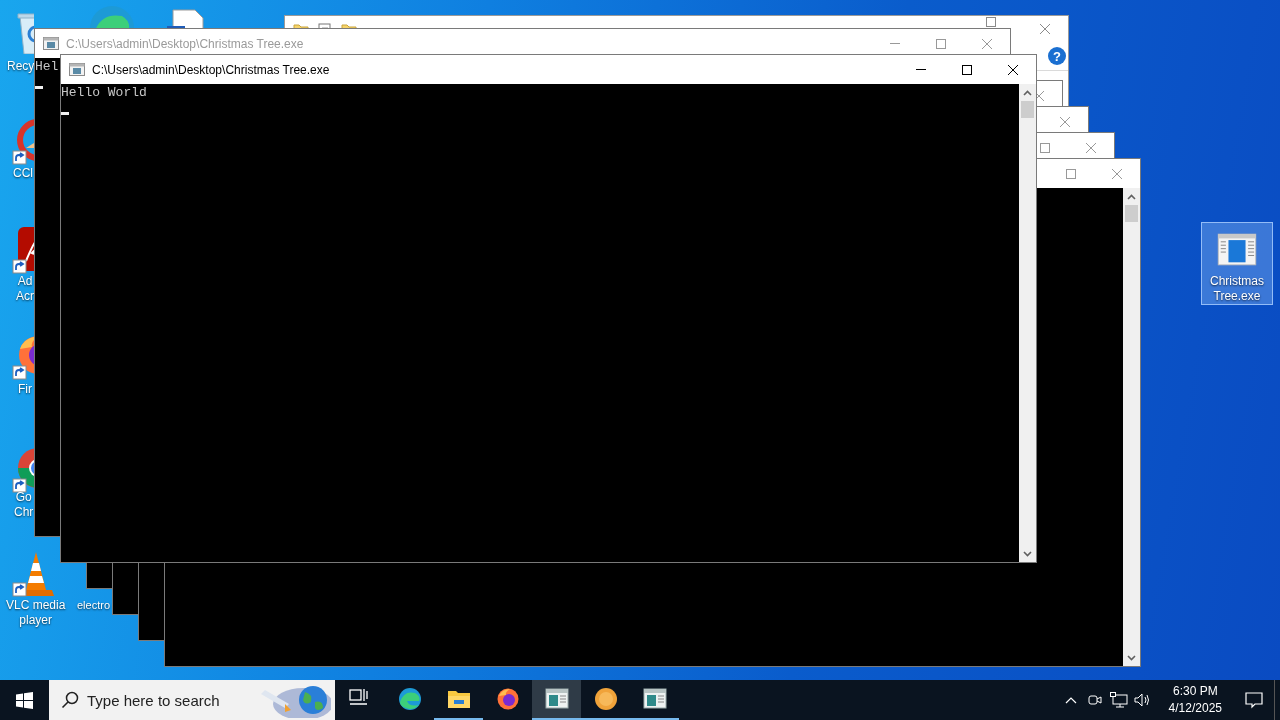  I want to click on maximize-button, so click(967, 69).